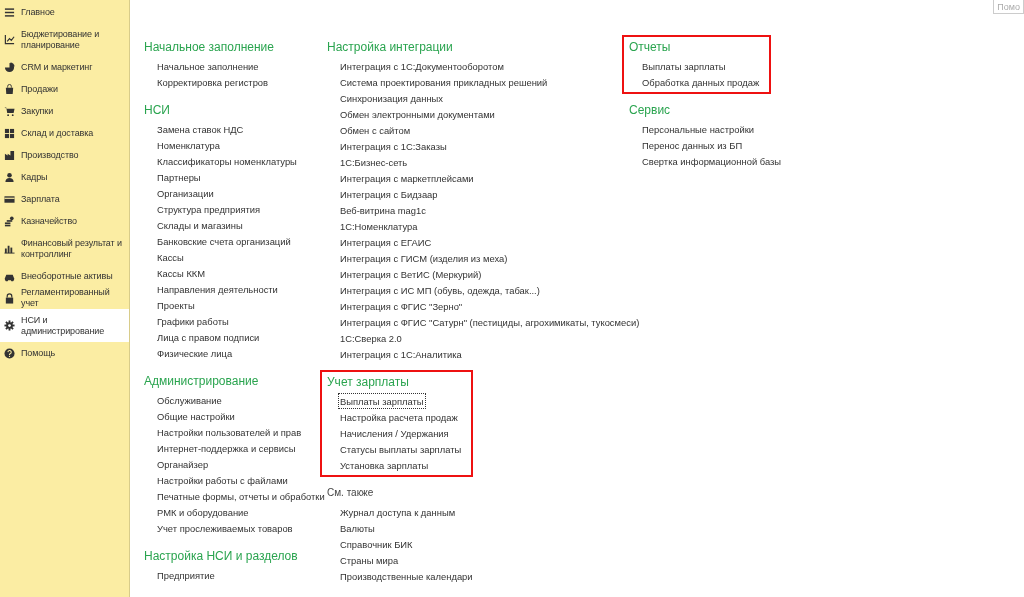 The image size is (1024, 597). What do you see at coordinates (203, 512) in the screenshot?
I see `nav-link: РМК и оборудование` at bounding box center [203, 512].